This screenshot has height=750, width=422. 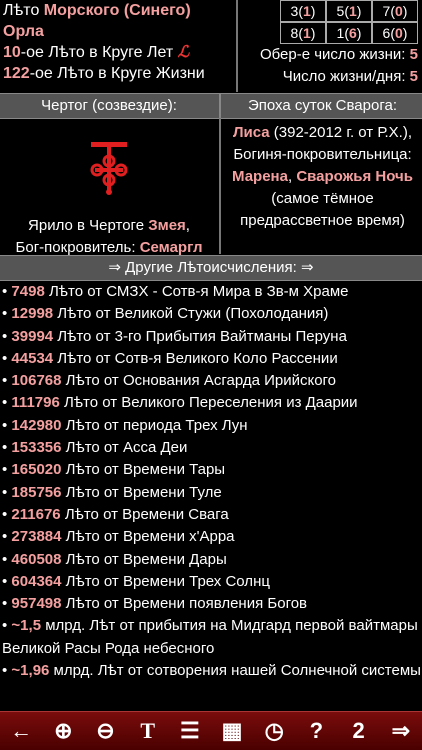 I want to click on year-title-2: Орла, so click(x=23, y=31).